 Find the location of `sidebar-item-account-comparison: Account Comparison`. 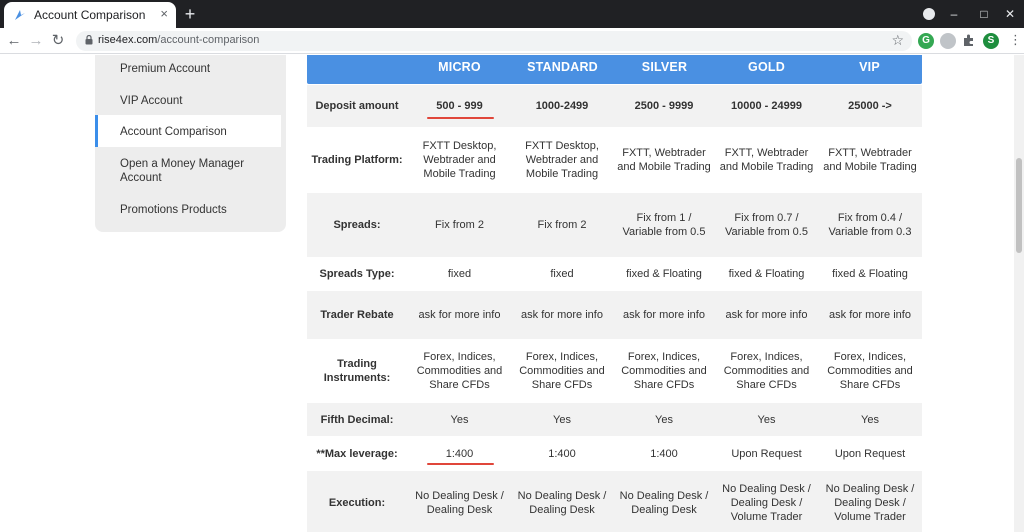

sidebar-item-account-comparison: Account Comparison is located at coordinates (188, 131).